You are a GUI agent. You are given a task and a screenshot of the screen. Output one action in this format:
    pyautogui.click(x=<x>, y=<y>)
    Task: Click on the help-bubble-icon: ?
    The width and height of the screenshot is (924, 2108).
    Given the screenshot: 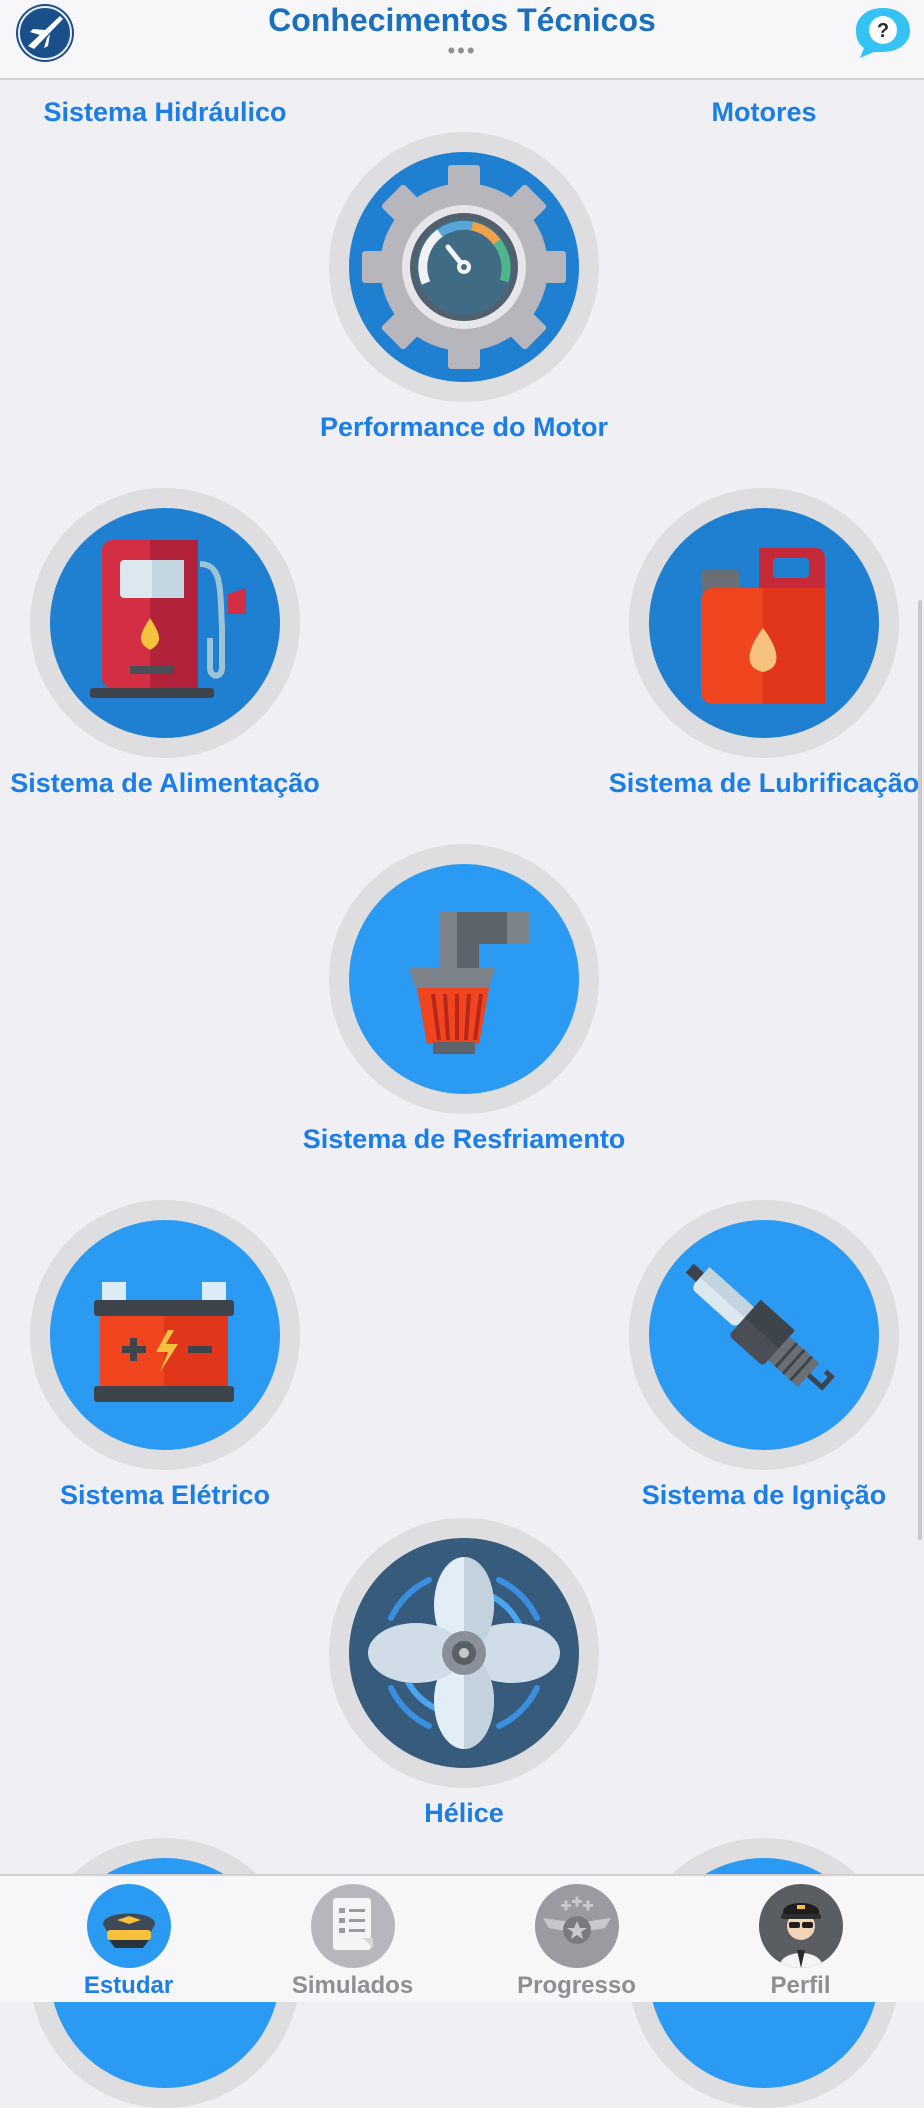 What is the action you would take?
    pyautogui.click(x=883, y=33)
    